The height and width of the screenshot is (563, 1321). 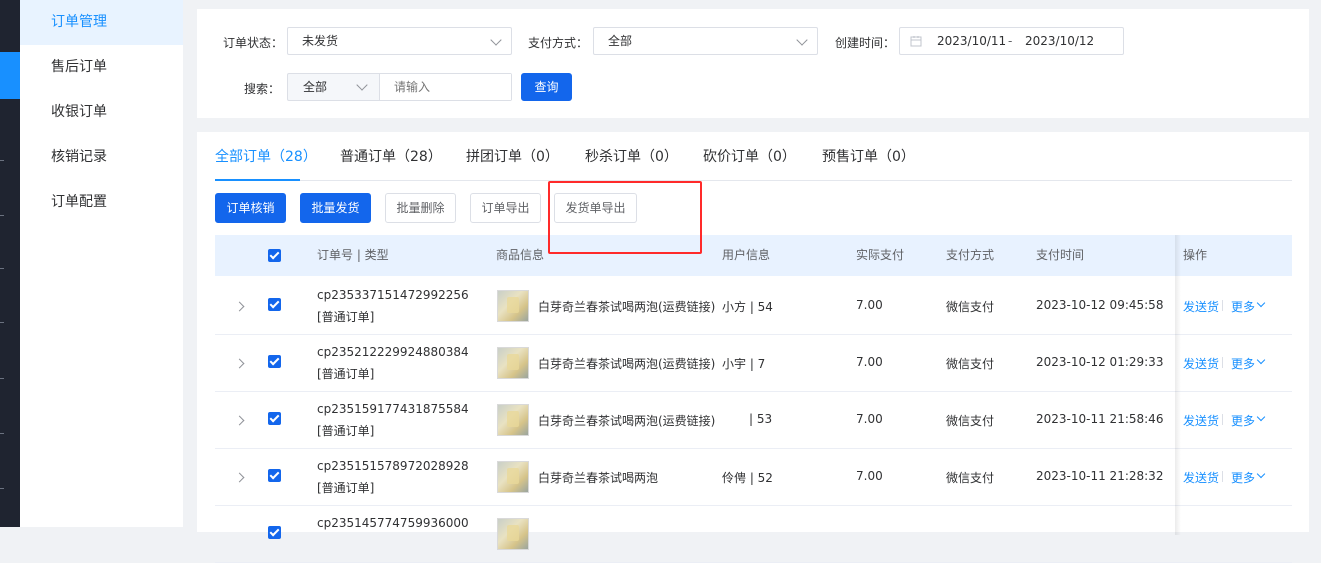 What do you see at coordinates (320, 41) in the screenshot?
I see `status-select-value: 未发货` at bounding box center [320, 41].